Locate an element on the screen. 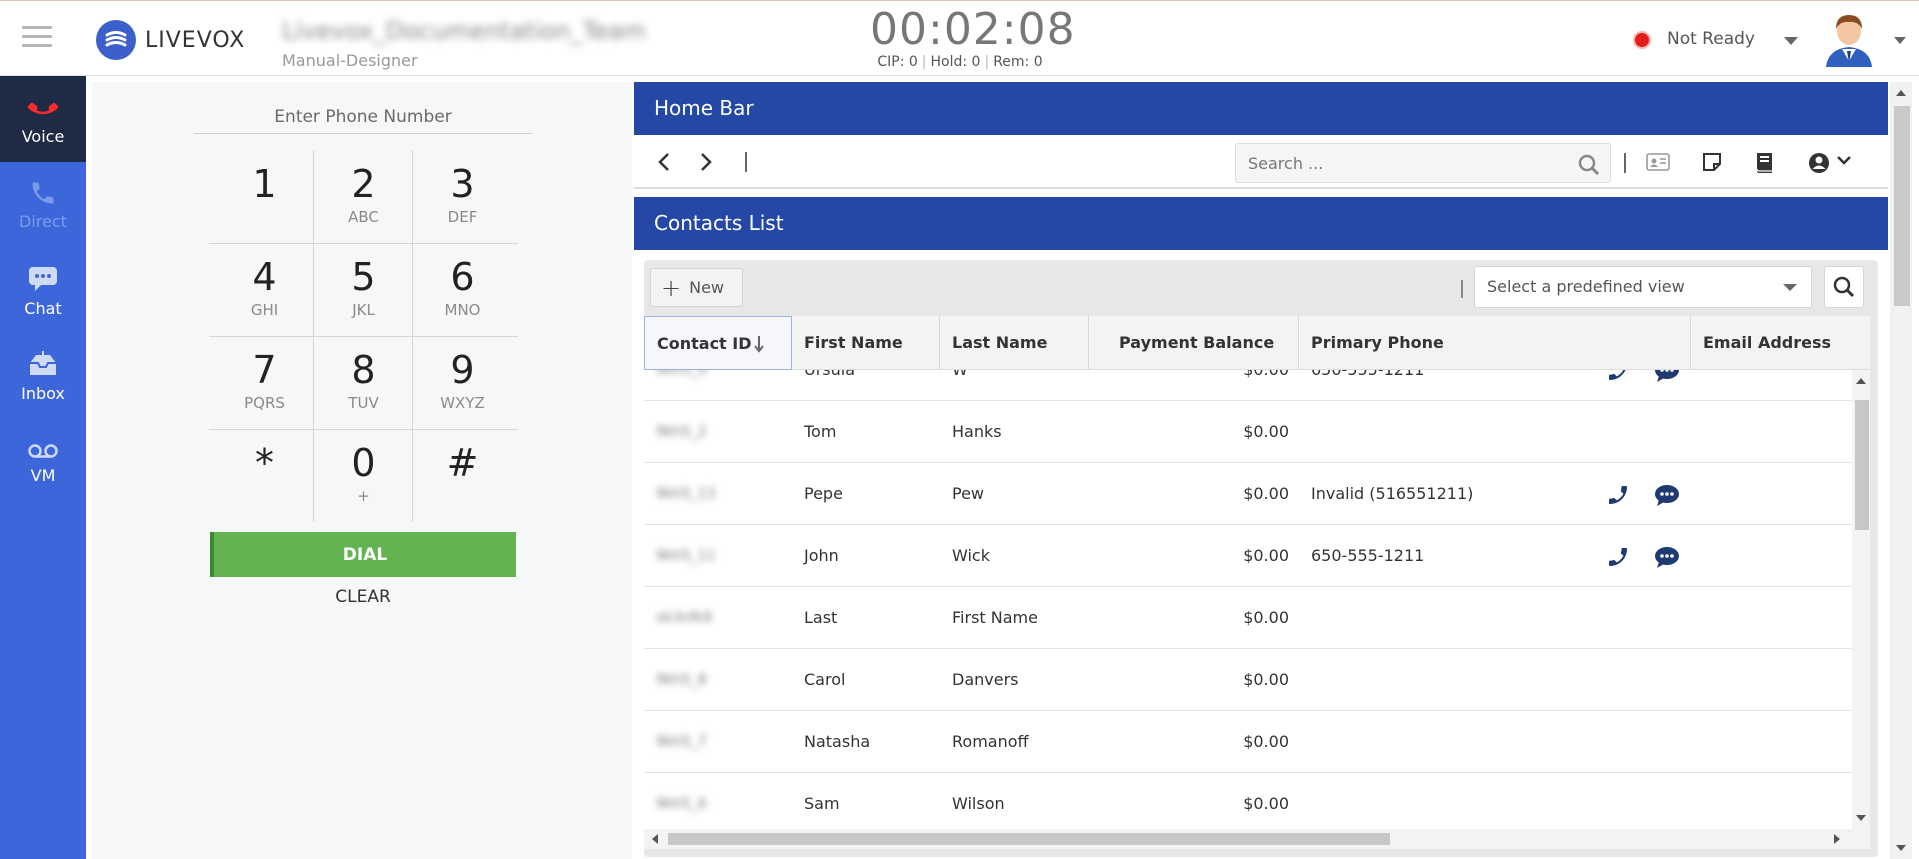 Image resolution: width=1919 pixels, height=859 pixels. scroll-left-icon is located at coordinates (655, 839).